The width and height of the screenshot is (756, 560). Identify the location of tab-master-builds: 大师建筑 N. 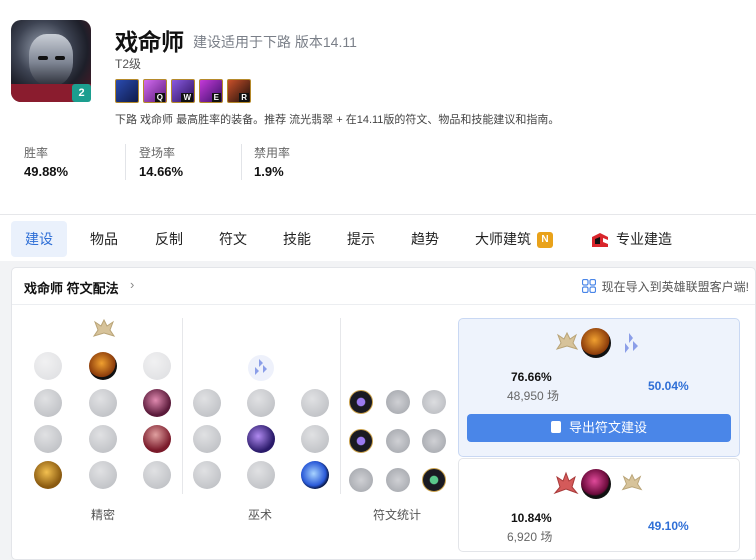
(514, 239).